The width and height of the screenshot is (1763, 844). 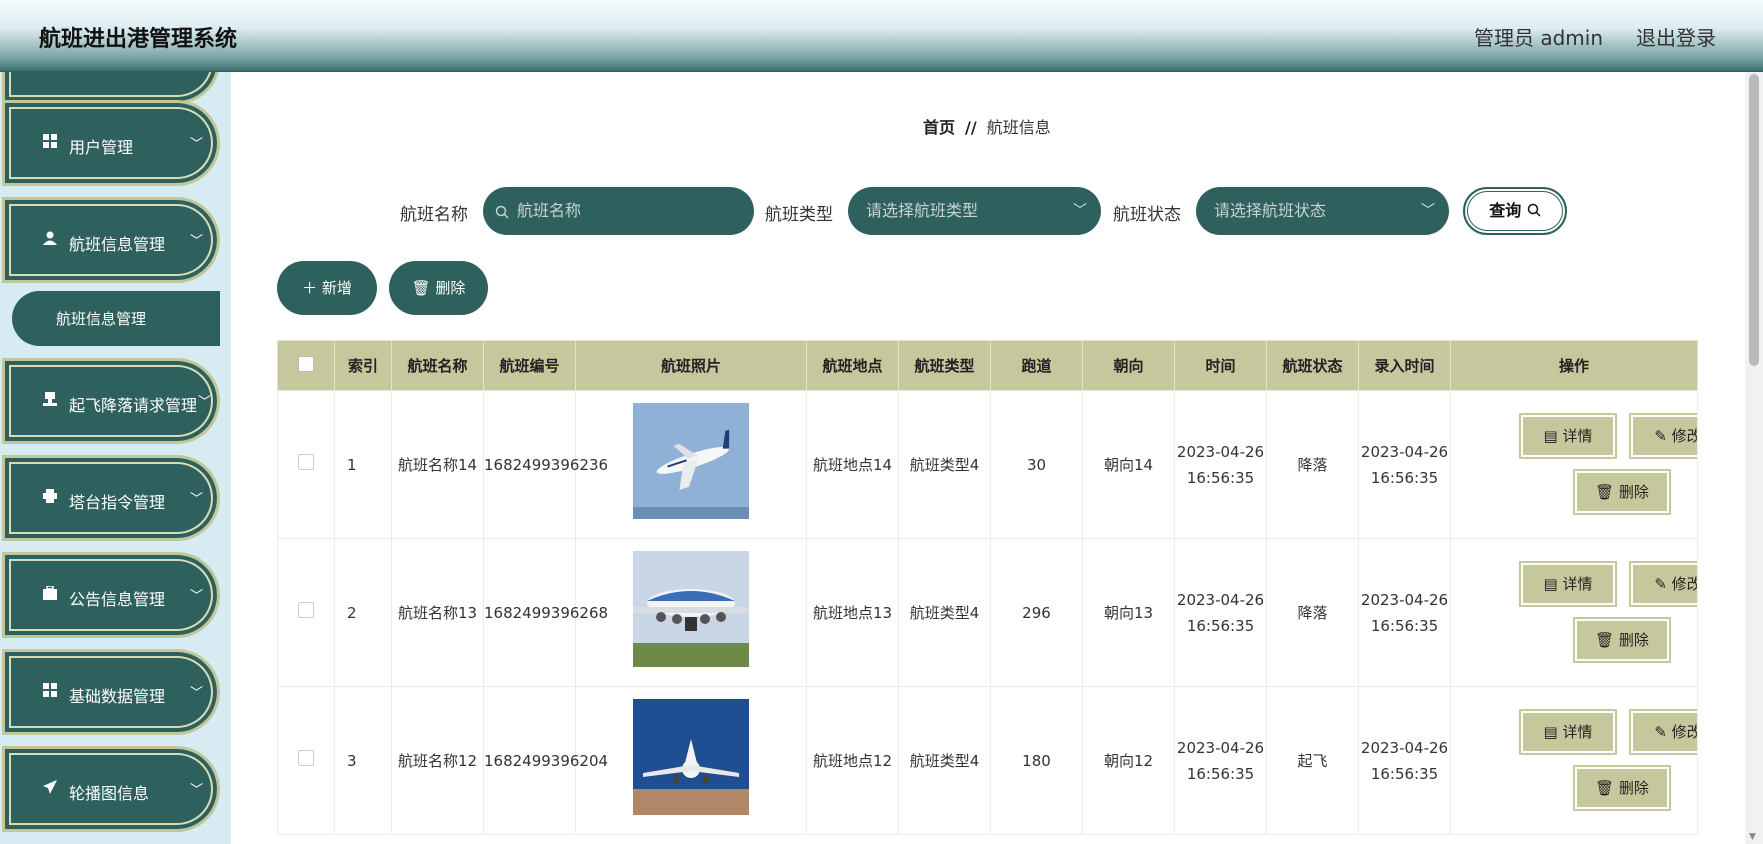 I want to click on sidebar-item-tower-commands: 塔台指令管理 ﹀, so click(x=111, y=498).